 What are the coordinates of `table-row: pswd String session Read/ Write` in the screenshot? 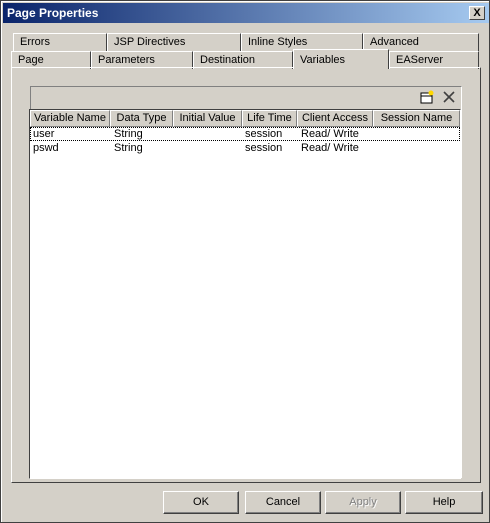 It's located at (245, 148).